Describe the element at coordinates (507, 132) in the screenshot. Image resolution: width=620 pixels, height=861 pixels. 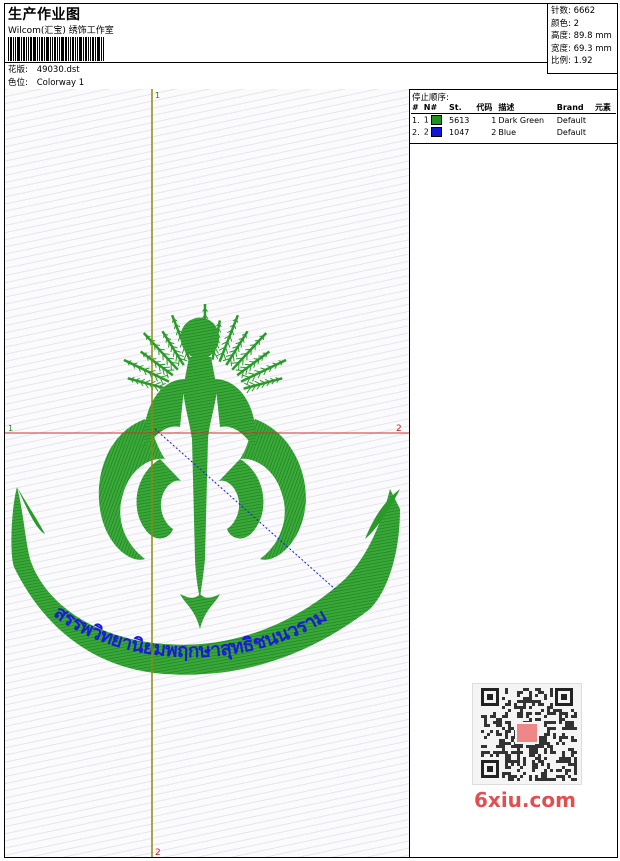
I see `row-description: Blue` at that location.